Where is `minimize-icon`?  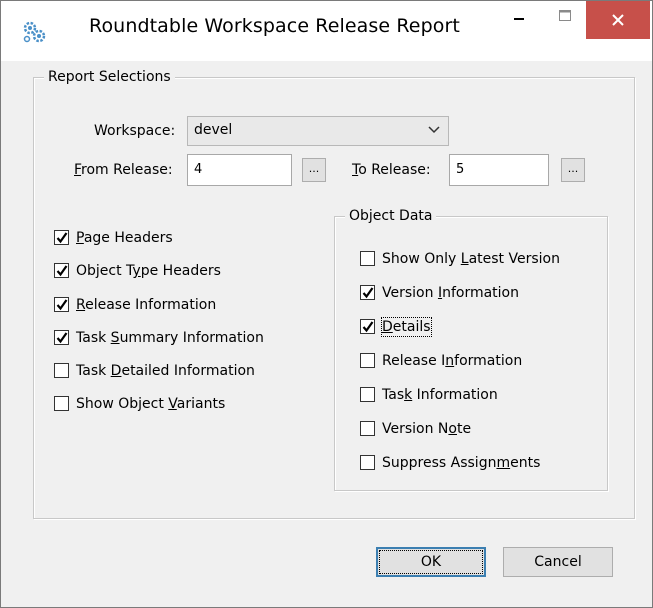
minimize-icon is located at coordinates (519, 19).